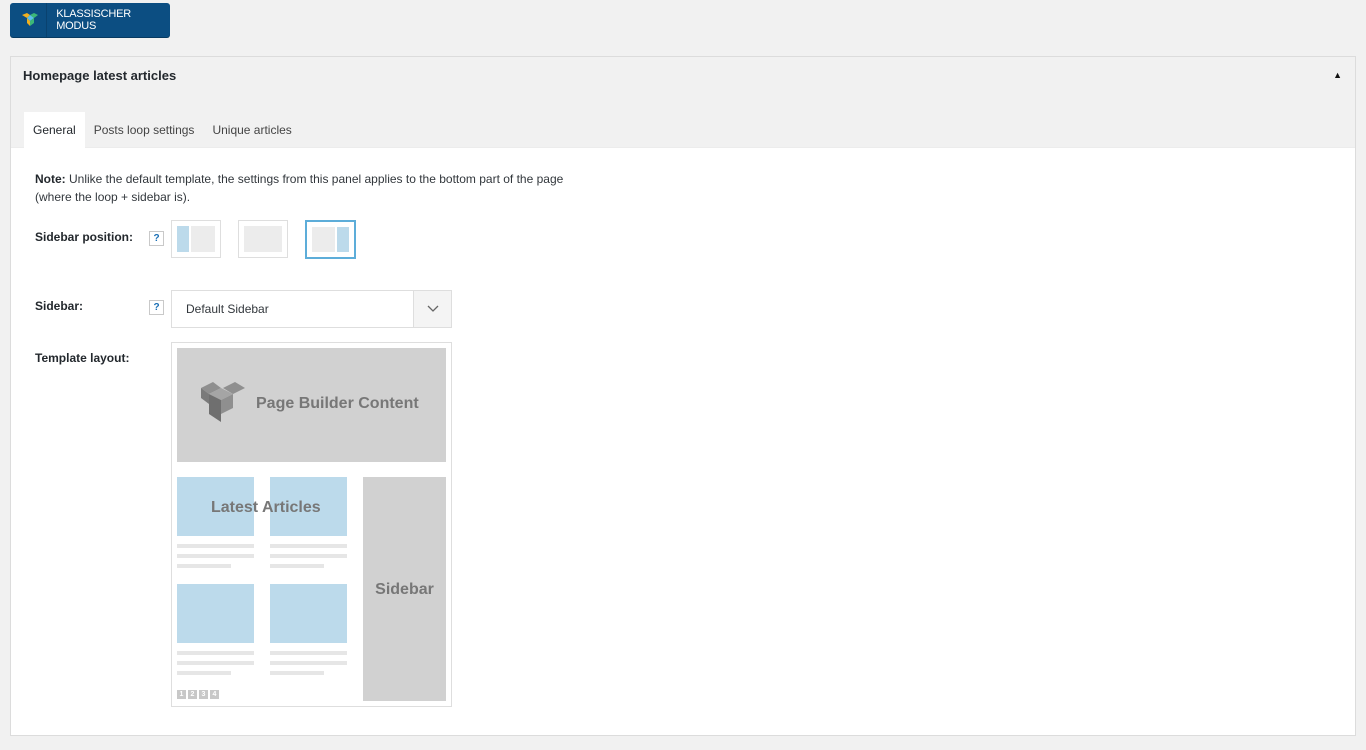  Describe the element at coordinates (50, 179) in the screenshot. I see `note-prefix: Note:` at that location.